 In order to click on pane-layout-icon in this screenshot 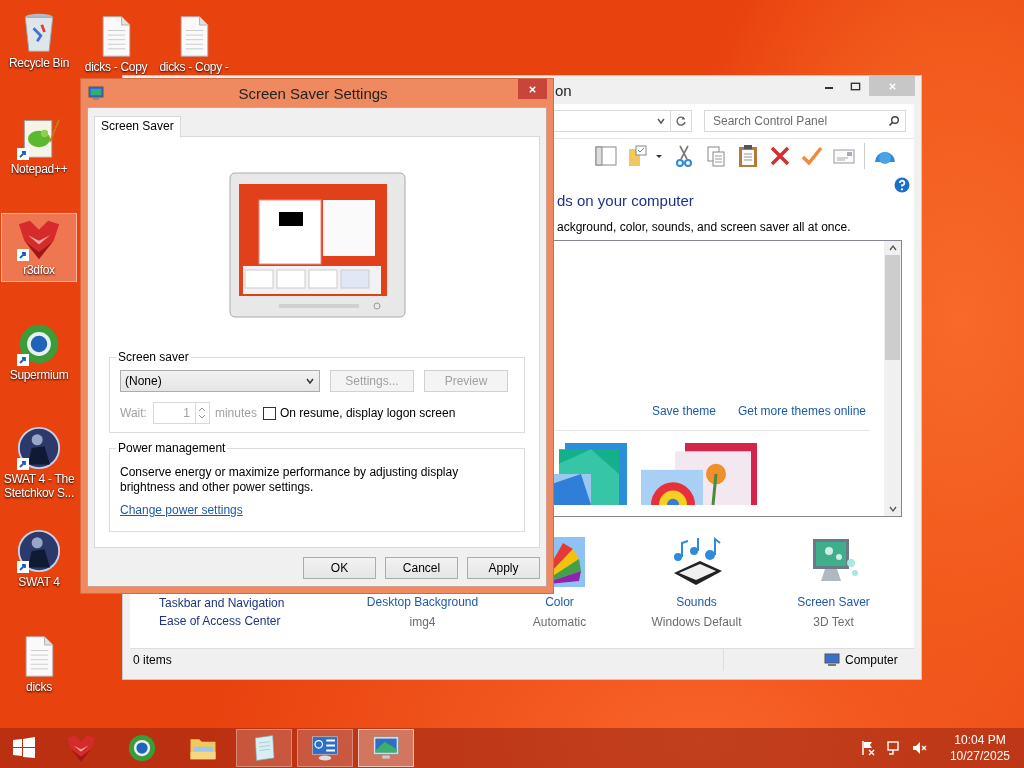, I will do `click(606, 156)`.